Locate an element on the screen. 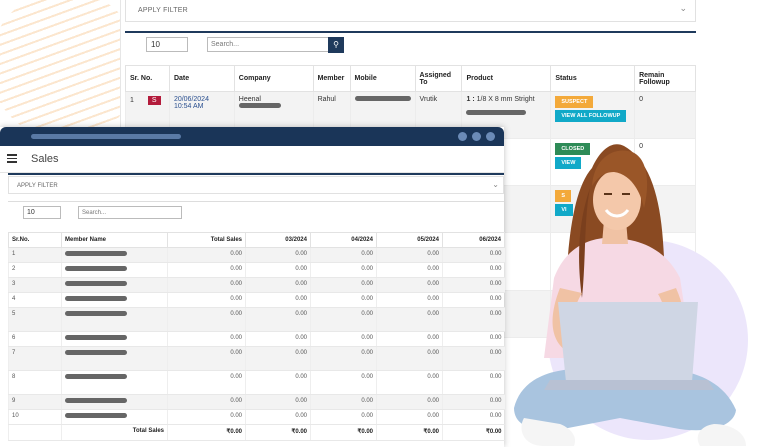  column-header: Total Sales is located at coordinates (206, 240).